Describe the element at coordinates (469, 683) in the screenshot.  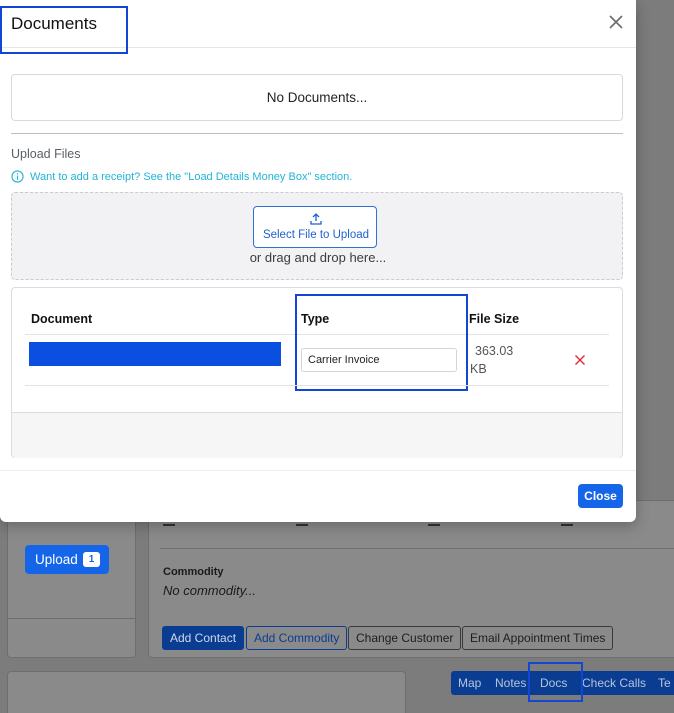
I see `tab-map: Map` at that location.